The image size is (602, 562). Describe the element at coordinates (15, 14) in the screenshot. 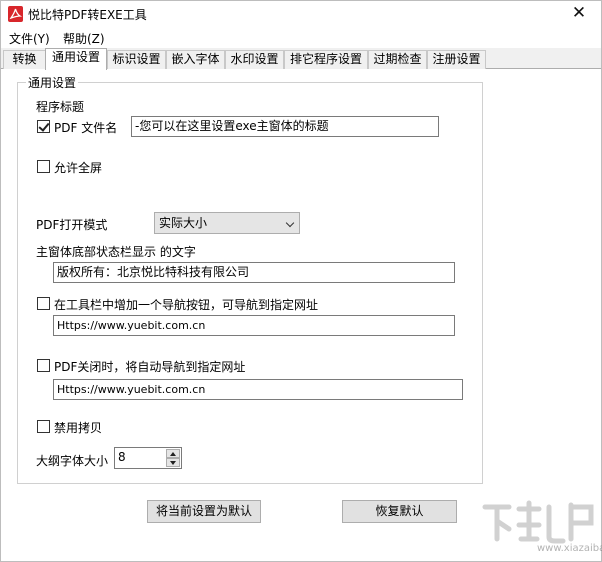

I see `pdf-app-icon` at that location.